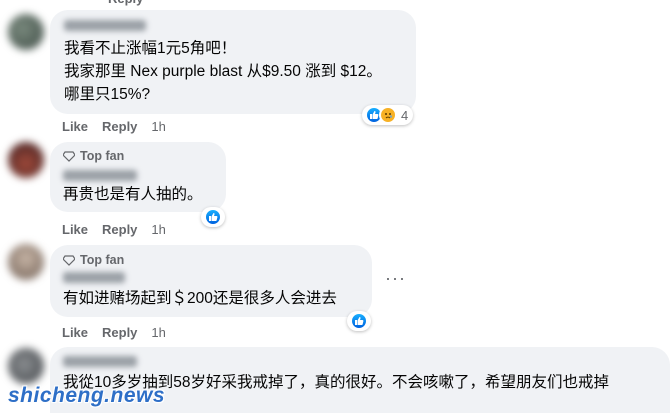 This screenshot has height=413, width=672. I want to click on more-options-icon: ···, so click(395, 278).